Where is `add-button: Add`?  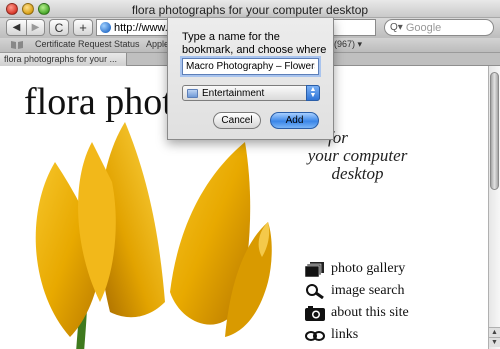 add-button: Add is located at coordinates (294, 120).